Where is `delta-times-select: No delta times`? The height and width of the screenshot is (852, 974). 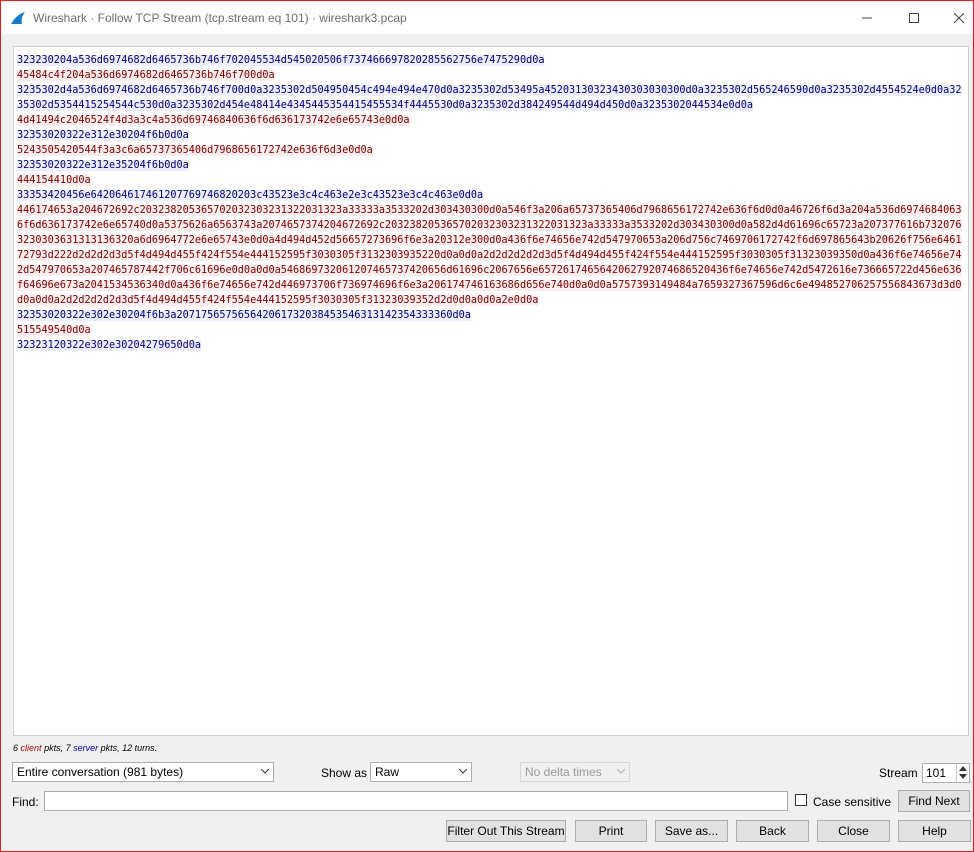
delta-times-select: No delta times is located at coordinates (575, 772).